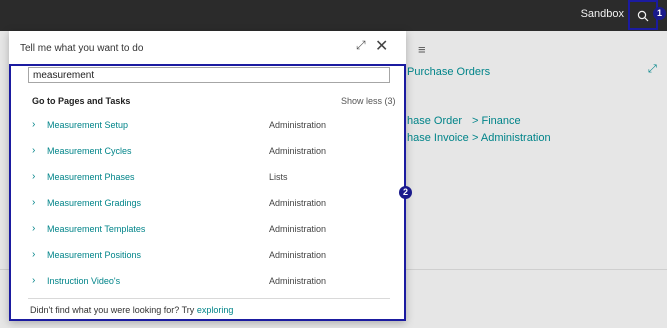  What do you see at coordinates (602, 14) in the screenshot?
I see `environment-label: Sandbox` at bounding box center [602, 14].